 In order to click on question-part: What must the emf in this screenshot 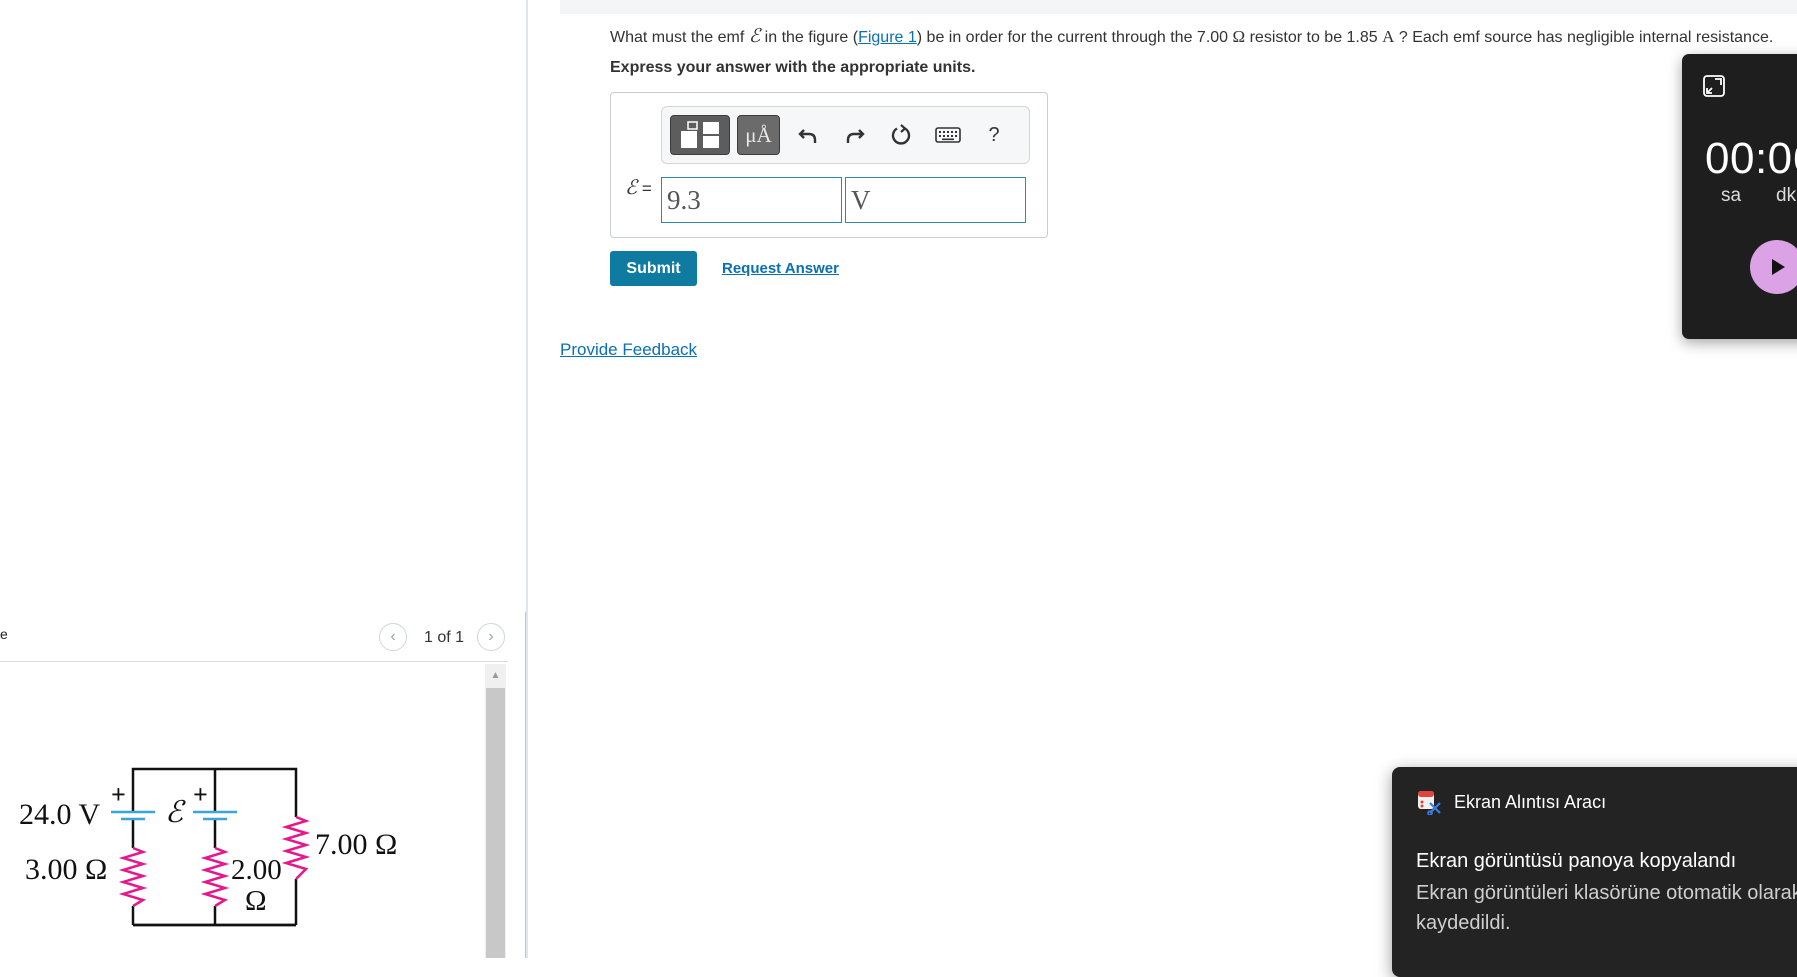, I will do `click(679, 37)`.